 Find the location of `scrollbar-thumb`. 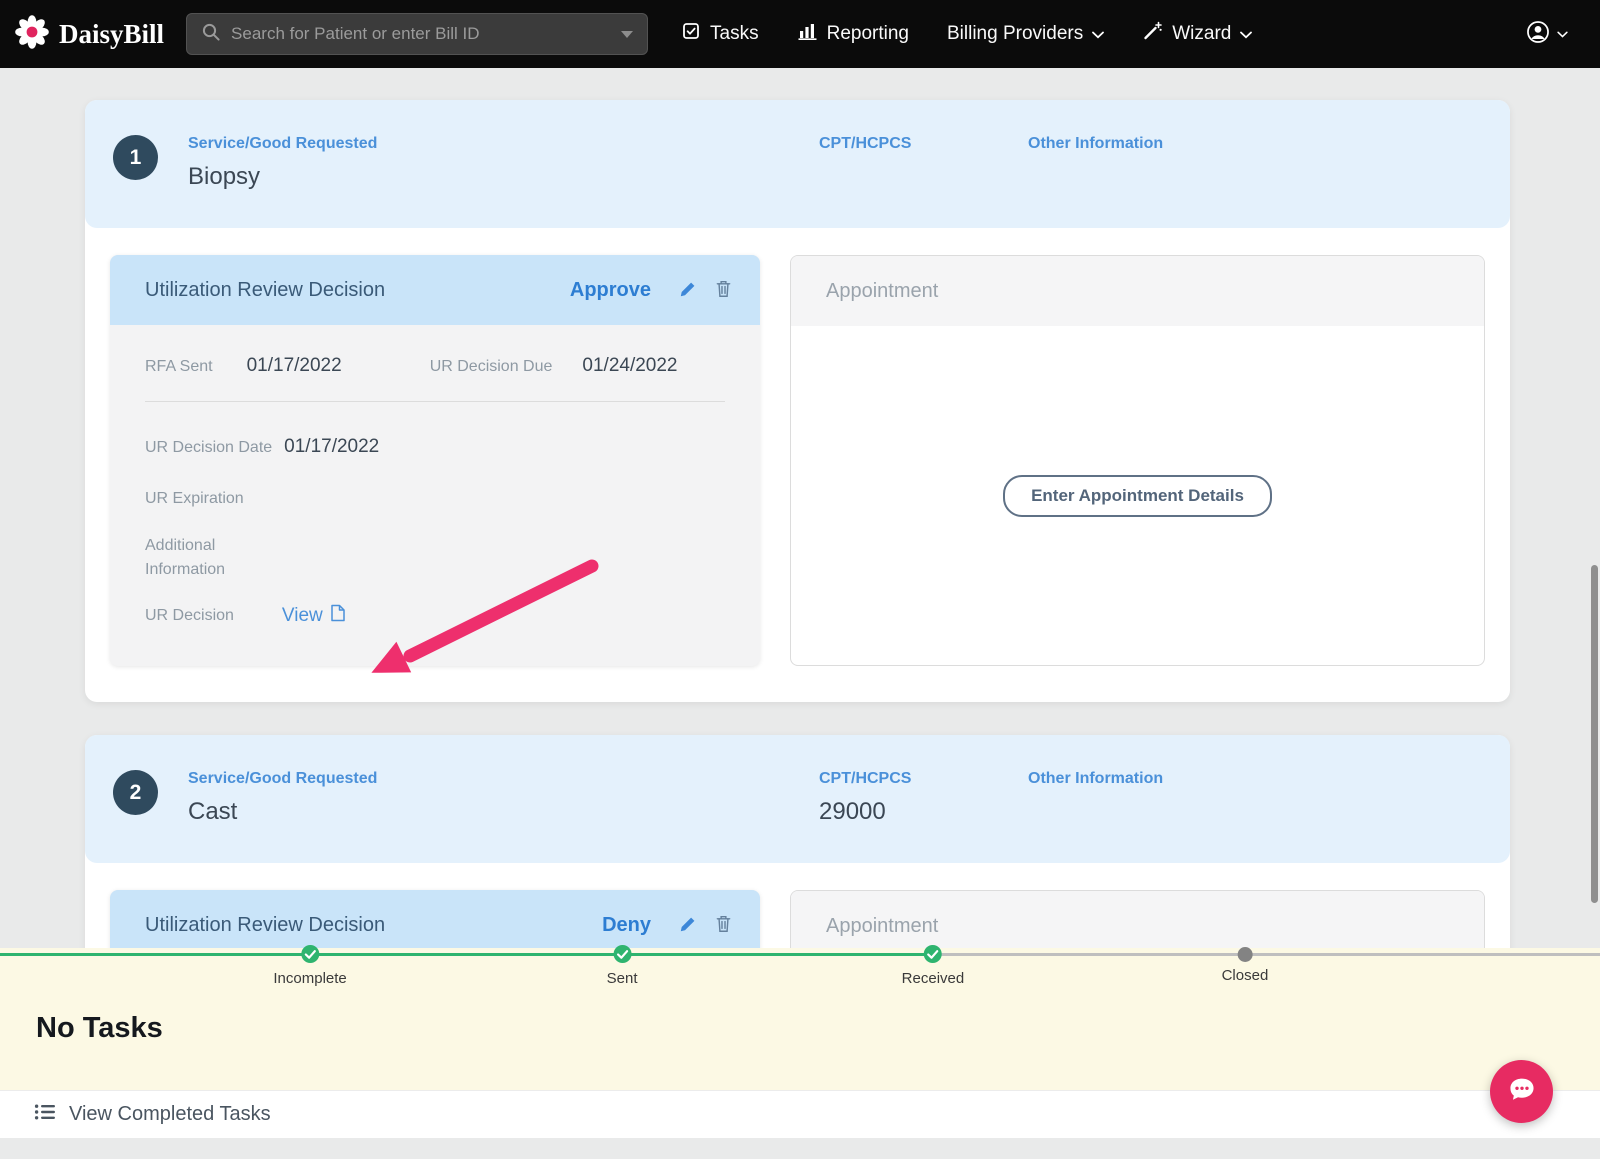

scrollbar-thumb is located at coordinates (1594, 734).